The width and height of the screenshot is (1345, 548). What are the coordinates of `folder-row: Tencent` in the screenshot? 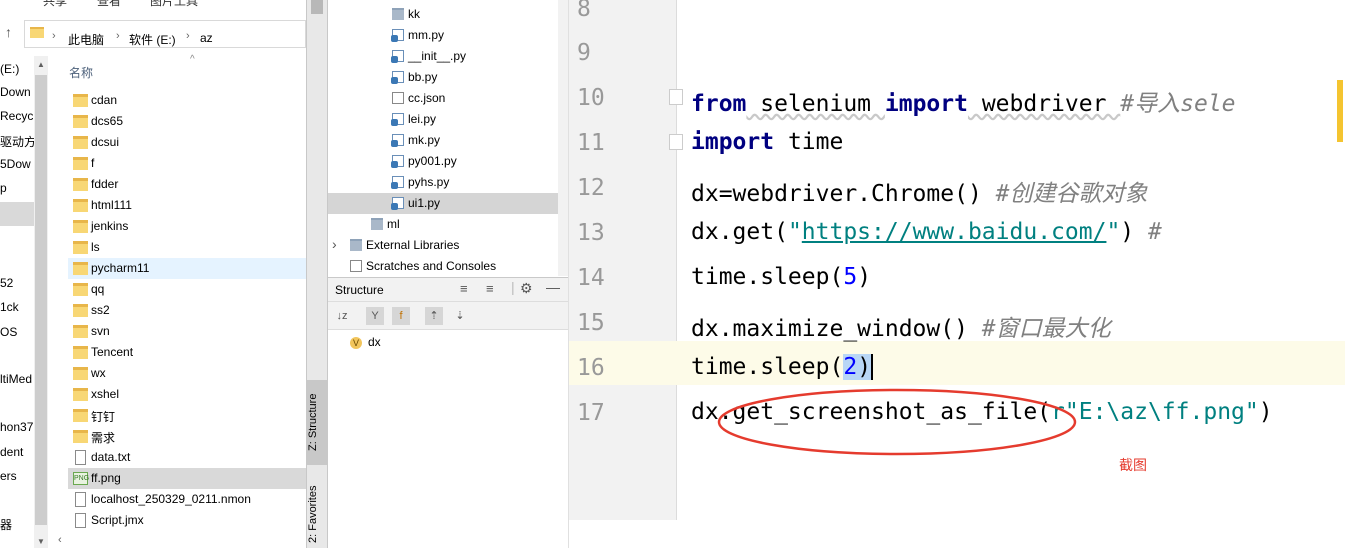 It's located at (187, 352).